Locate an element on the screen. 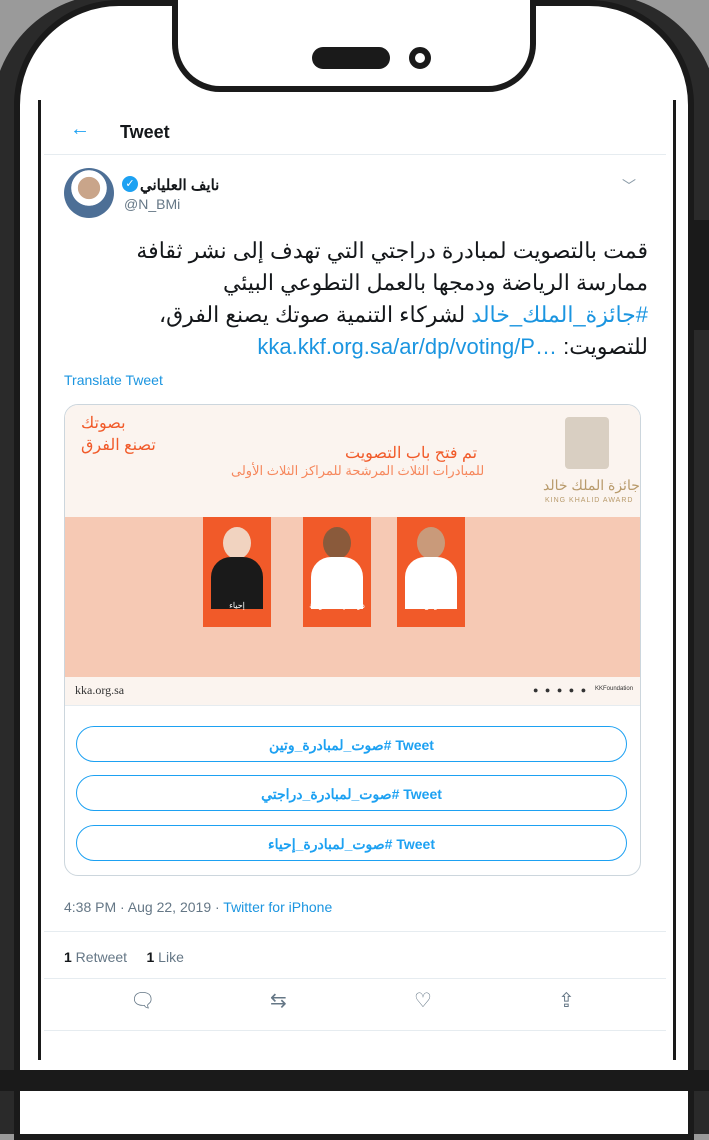 Image resolution: width=709 pixels, height=1140 pixels. phone-bottom-edge is located at coordinates (354, 1080).